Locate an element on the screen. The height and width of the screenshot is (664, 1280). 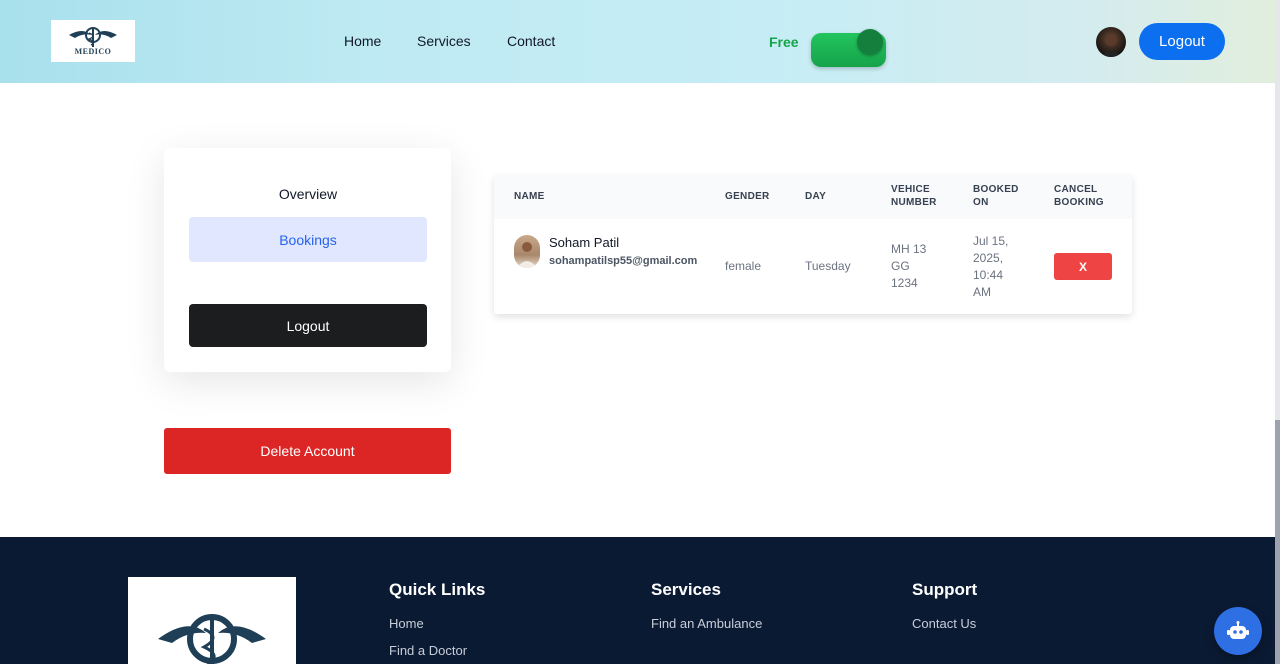
footer-services-title: Services is located at coordinates (686, 589).